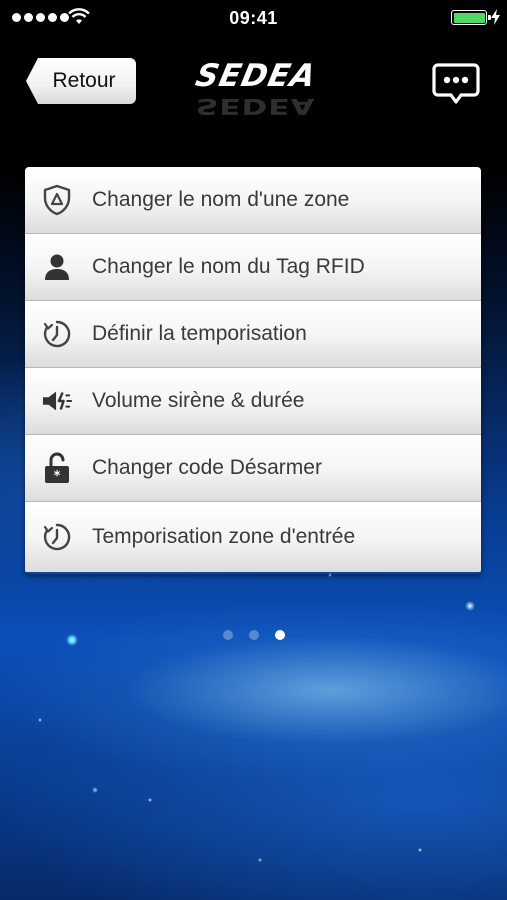 The height and width of the screenshot is (900, 507). I want to click on sedea-logo: SEDEA SEDEA, so click(256, 88).